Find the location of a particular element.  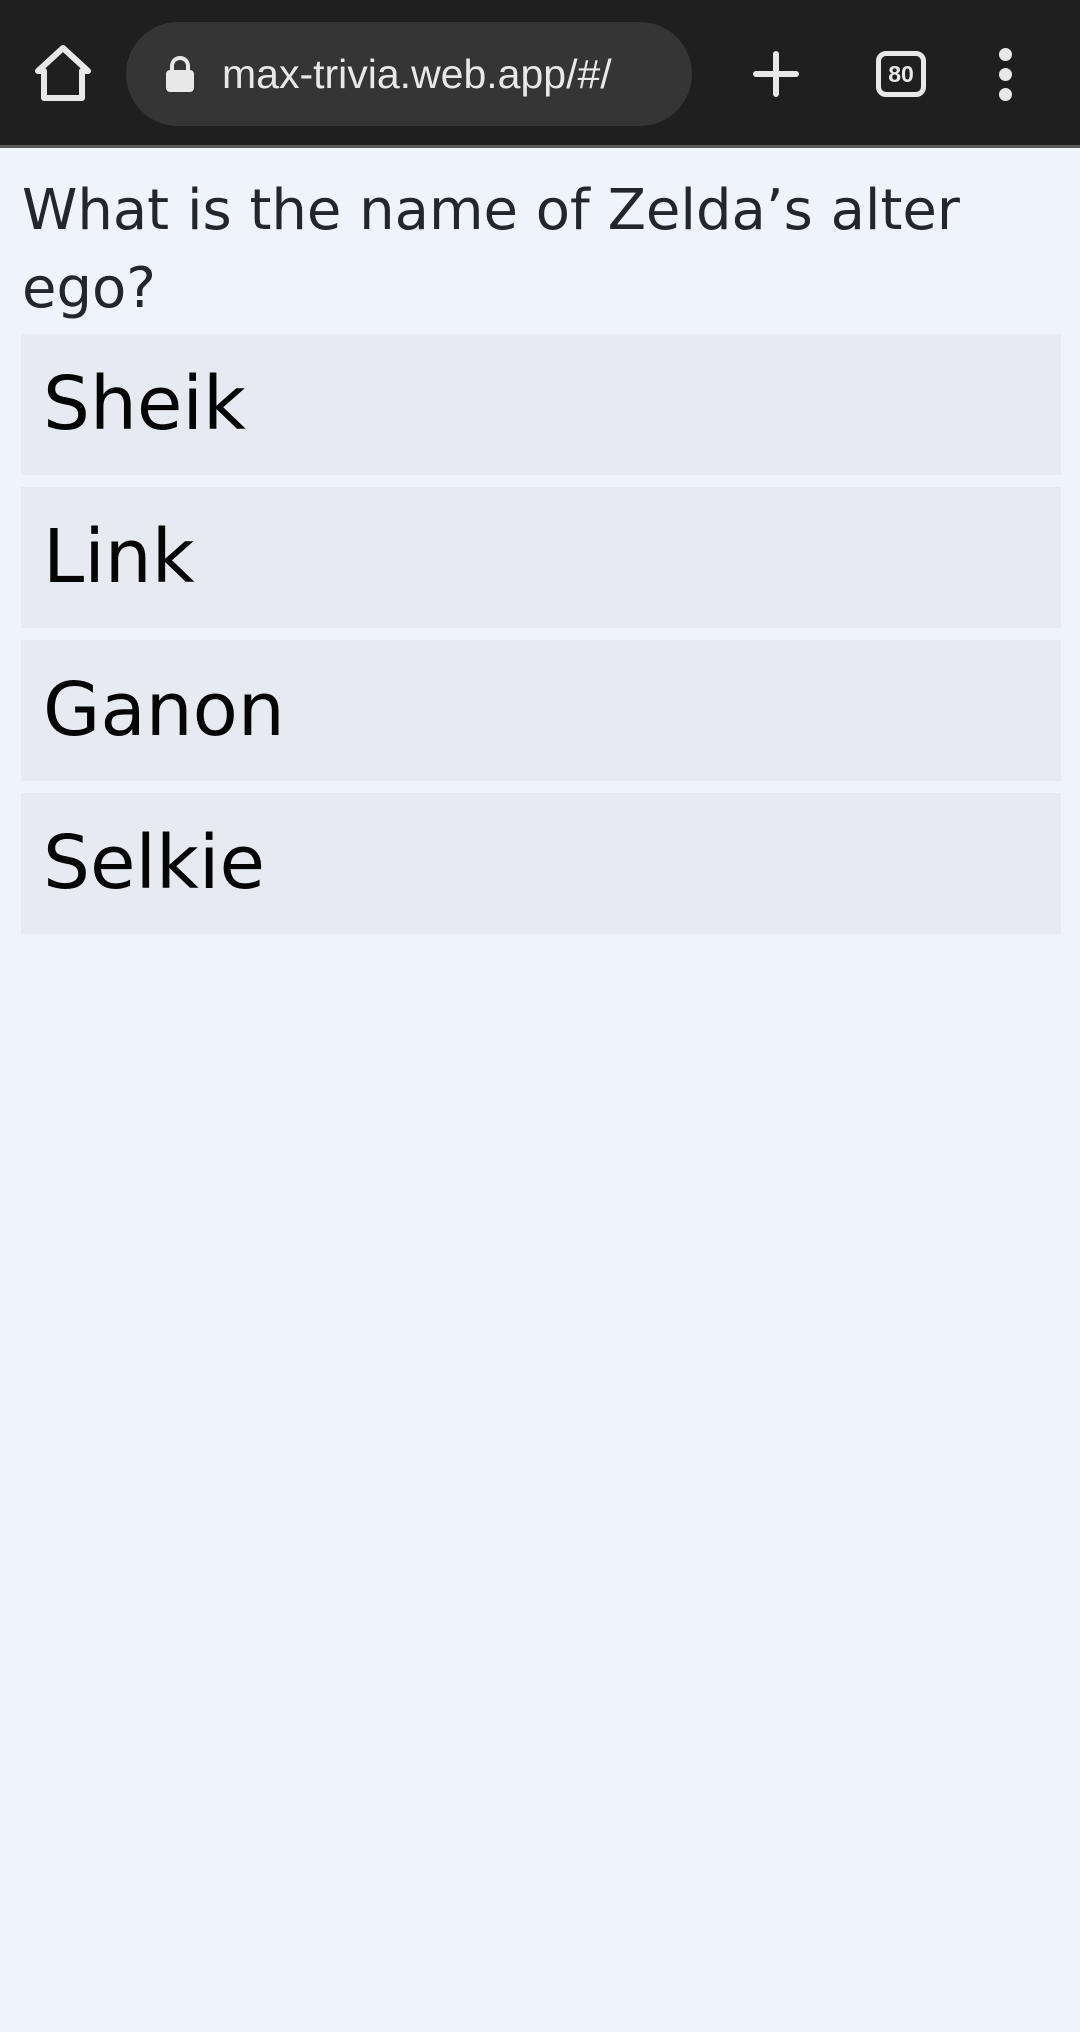

answer-option-ganon: Ganon is located at coordinates (541, 710).